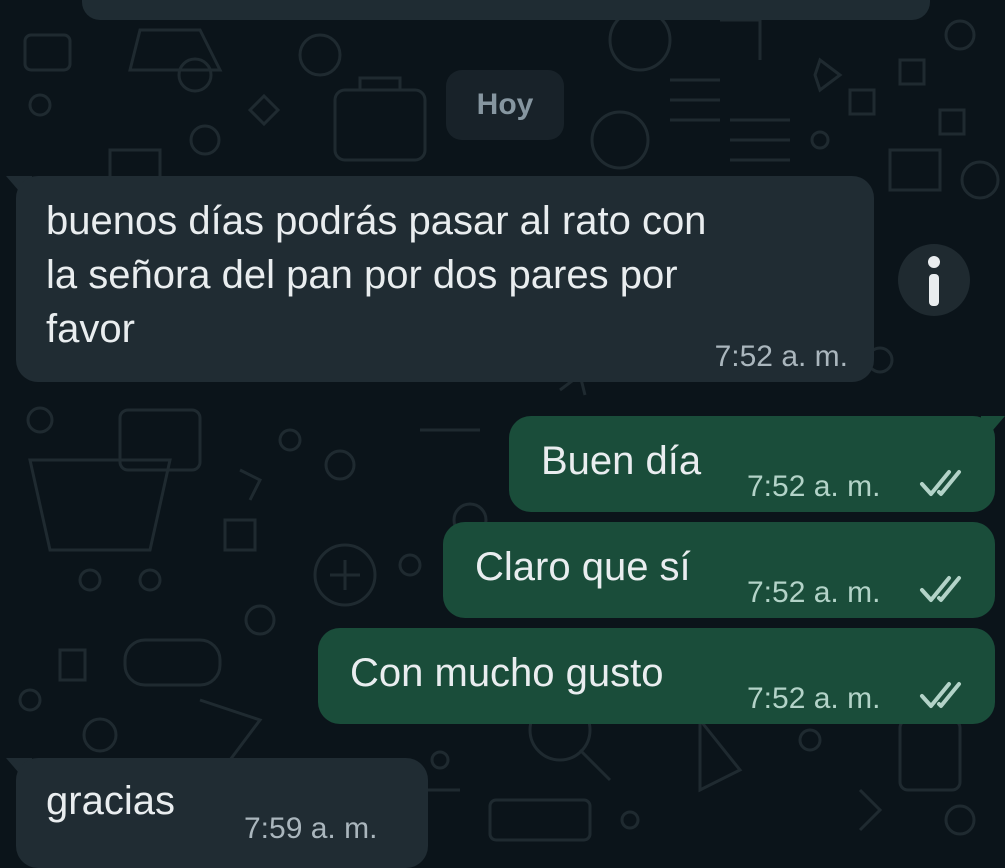 Image resolution: width=1005 pixels, height=868 pixels. I want to click on info-button, so click(934, 280).